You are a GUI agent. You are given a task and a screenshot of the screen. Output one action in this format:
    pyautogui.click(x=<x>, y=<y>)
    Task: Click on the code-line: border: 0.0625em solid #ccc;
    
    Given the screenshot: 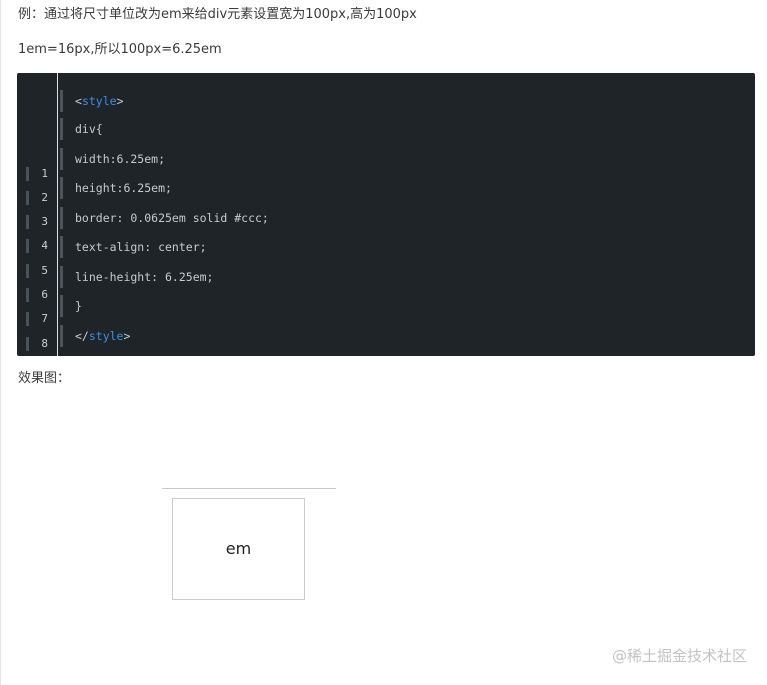 What is the action you would take?
    pyautogui.click(x=164, y=218)
    